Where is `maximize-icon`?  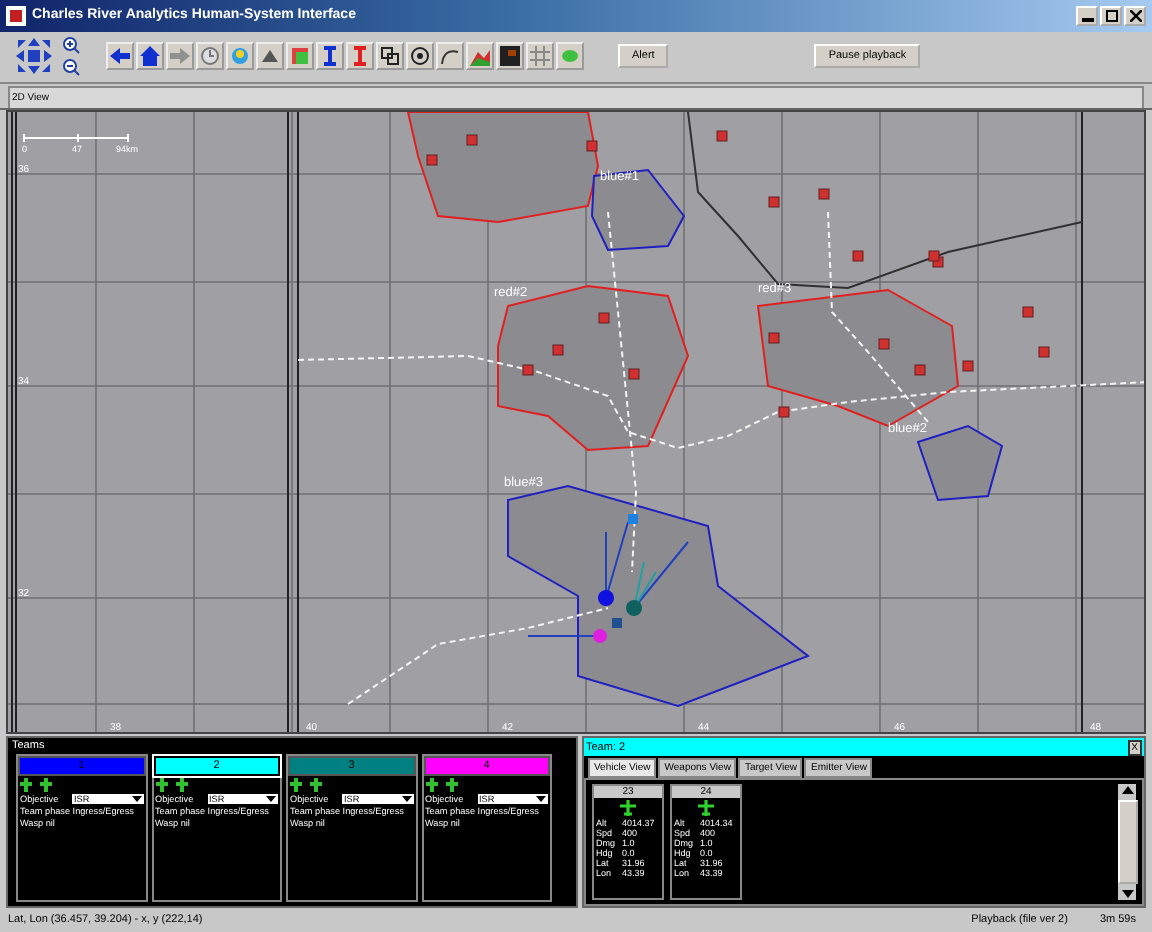 maximize-icon is located at coordinates (1111, 15).